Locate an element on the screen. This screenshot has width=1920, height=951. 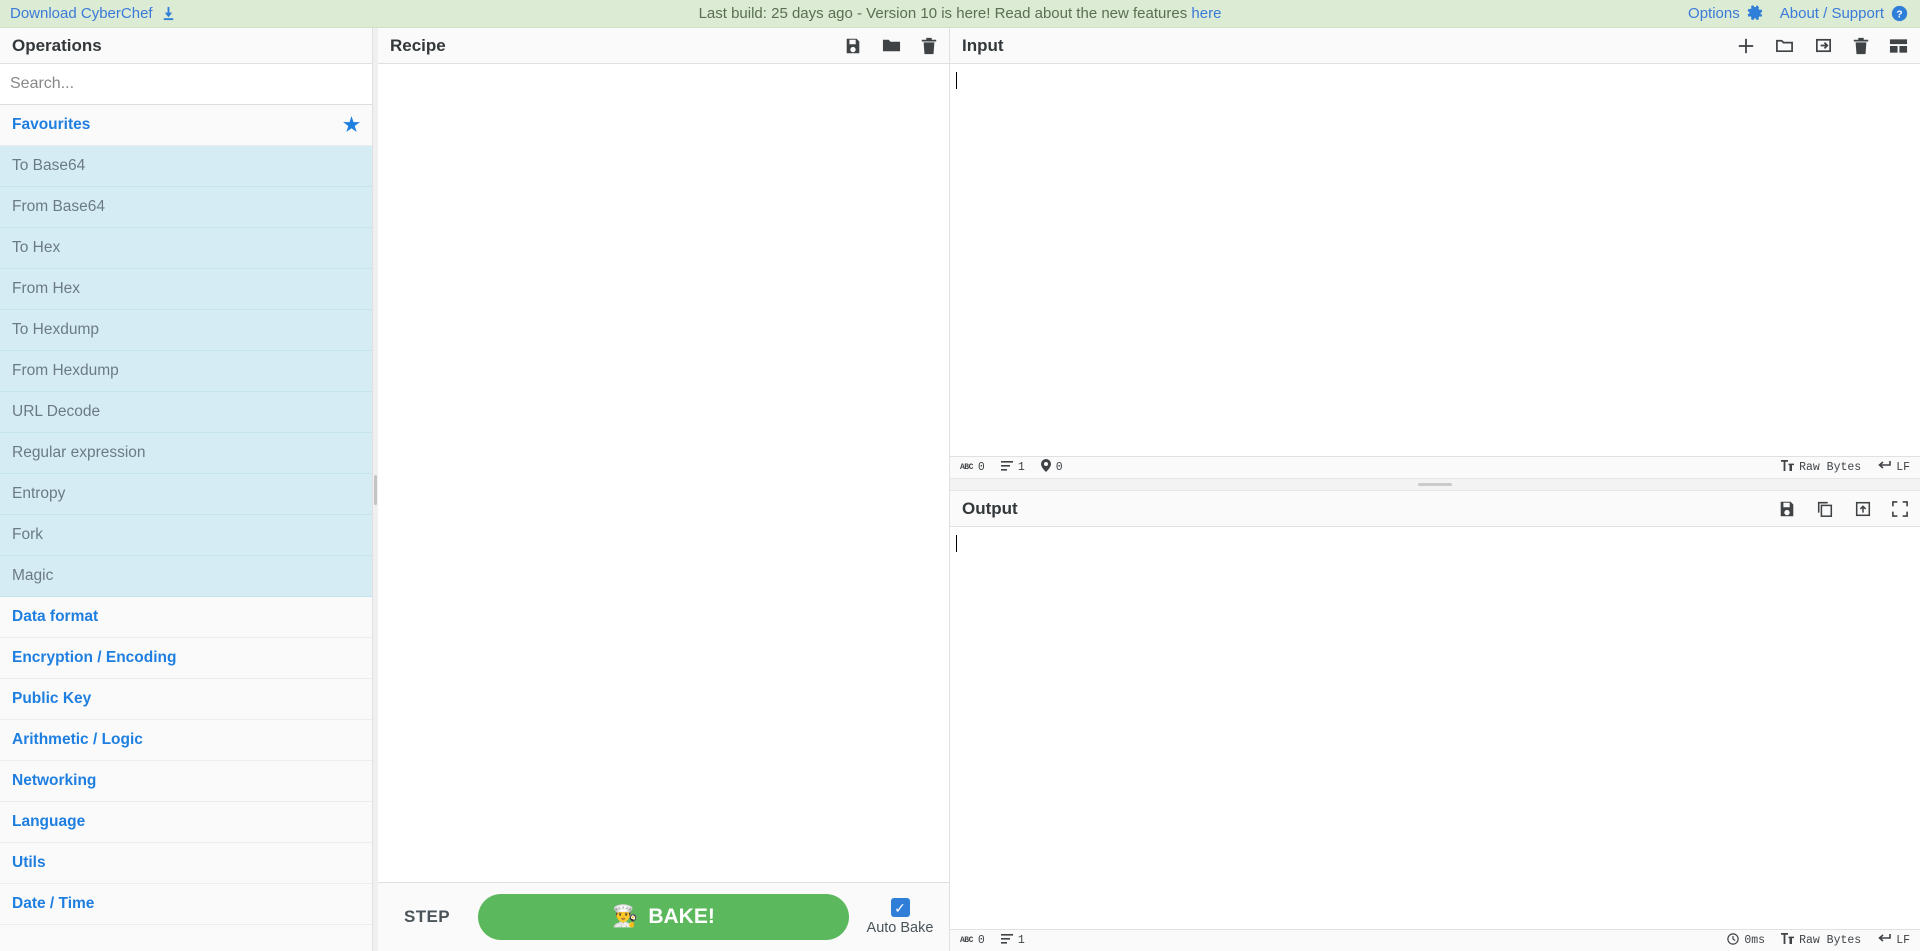
operations-title: Operations is located at coordinates (186, 46).